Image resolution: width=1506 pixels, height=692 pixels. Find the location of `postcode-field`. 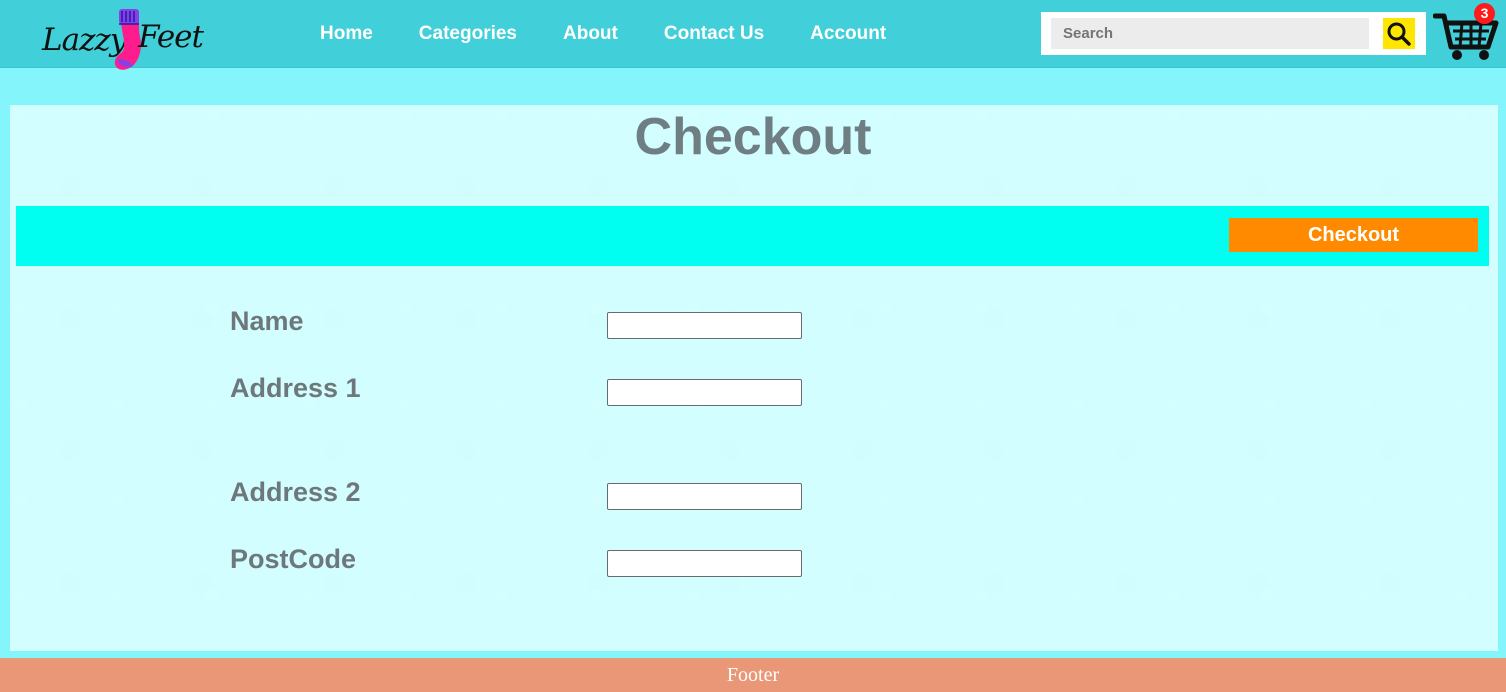

postcode-field is located at coordinates (704, 563).